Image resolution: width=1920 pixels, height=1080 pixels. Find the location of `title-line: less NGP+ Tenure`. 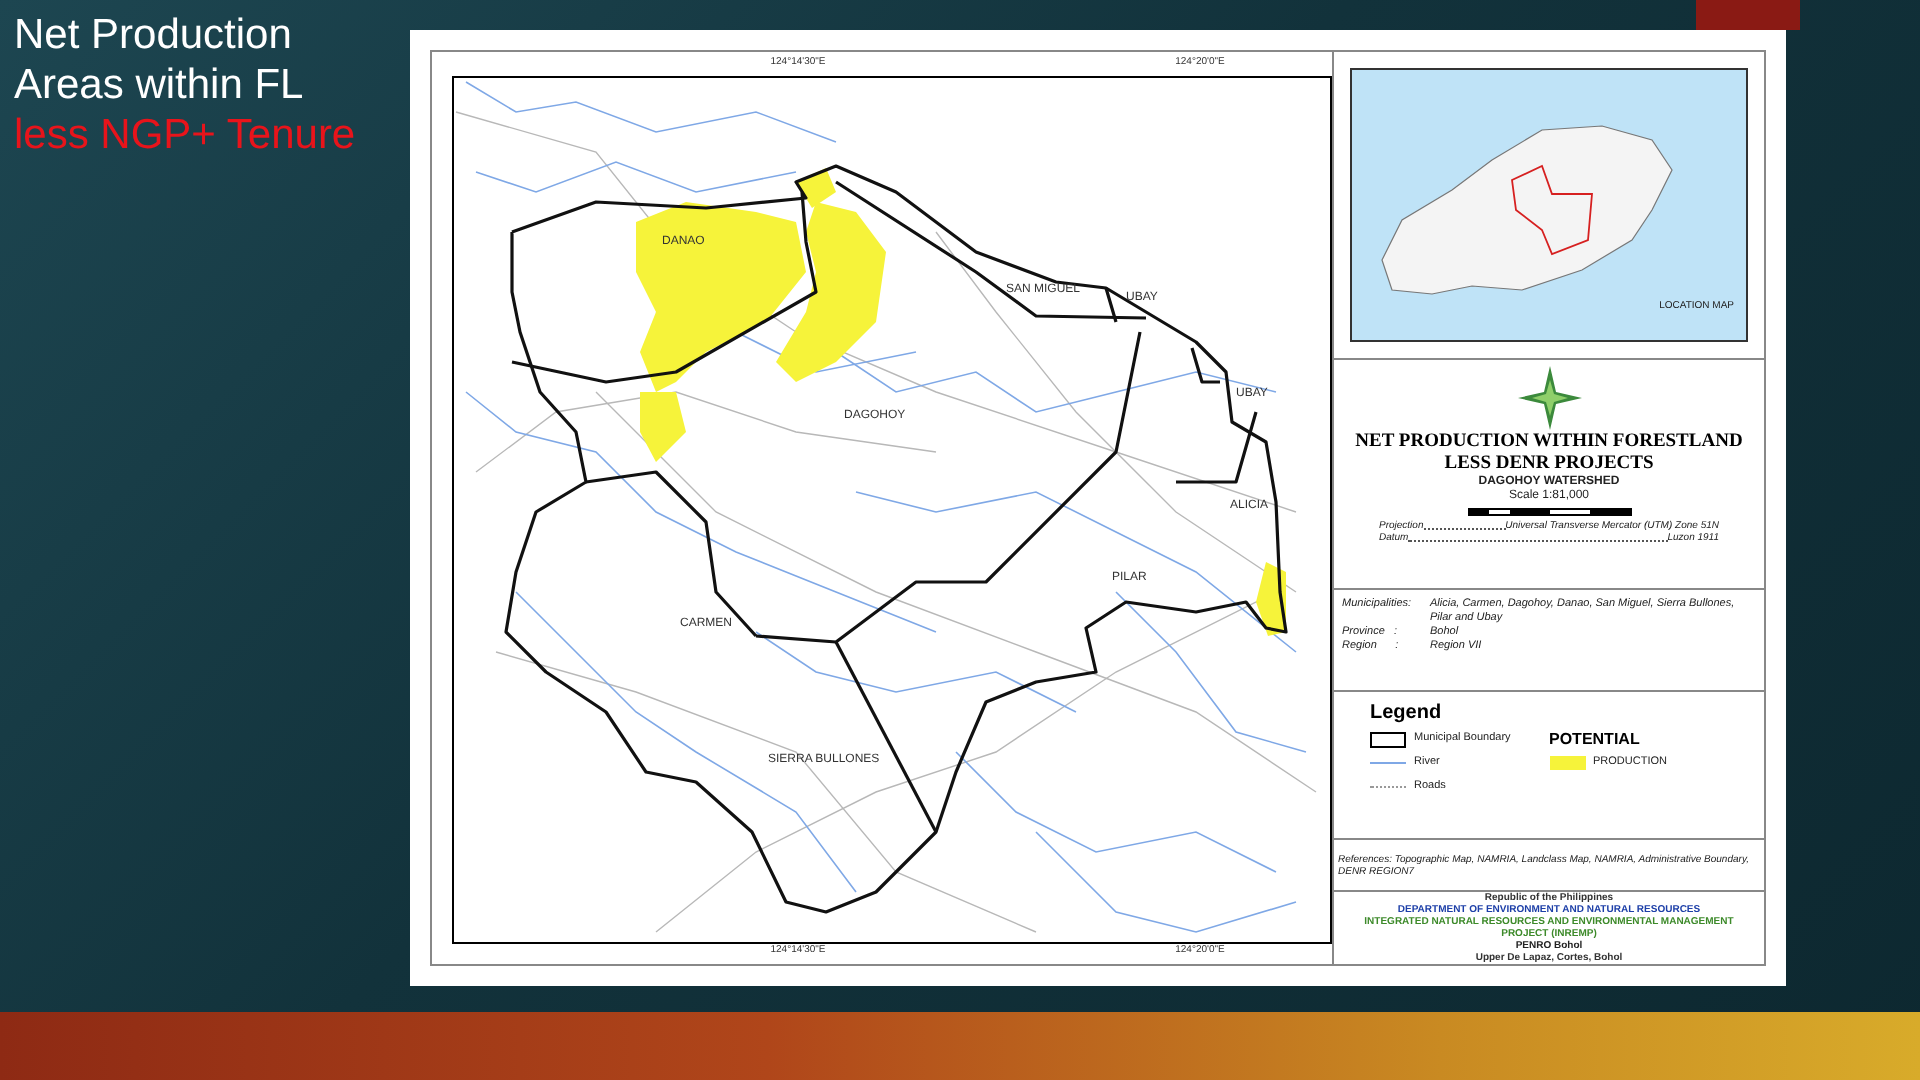

title-line: less NGP+ Tenure is located at coordinates (186, 135).